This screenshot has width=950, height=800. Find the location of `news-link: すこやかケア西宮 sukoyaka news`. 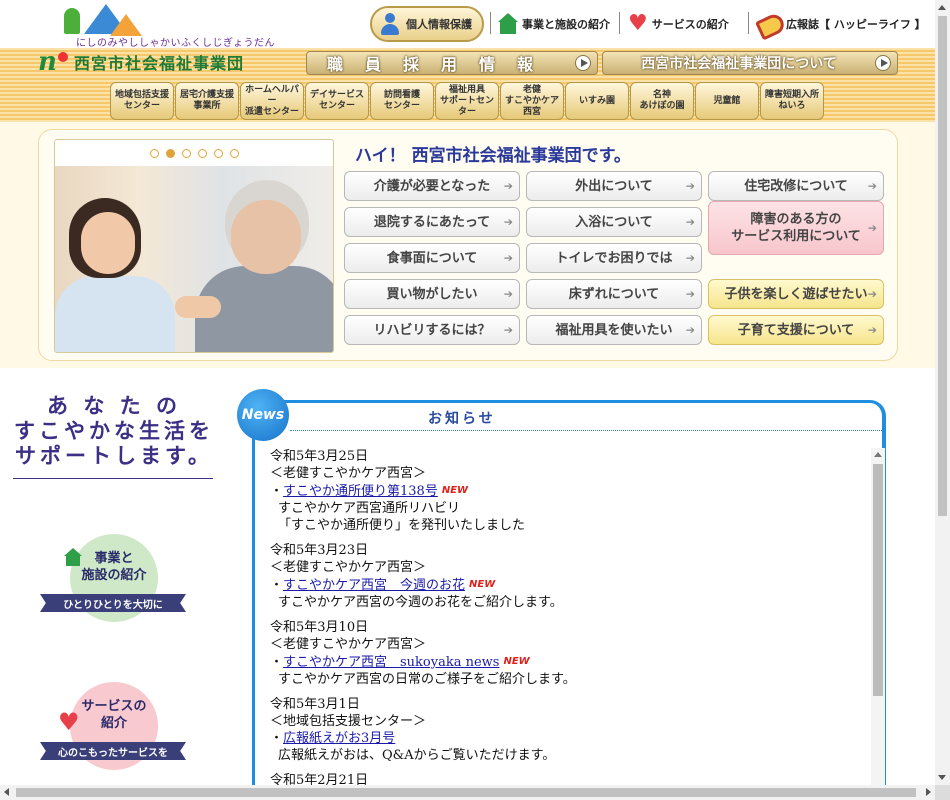

news-link: すこやかケア西宮 sukoyaka news is located at coordinates (391, 662).